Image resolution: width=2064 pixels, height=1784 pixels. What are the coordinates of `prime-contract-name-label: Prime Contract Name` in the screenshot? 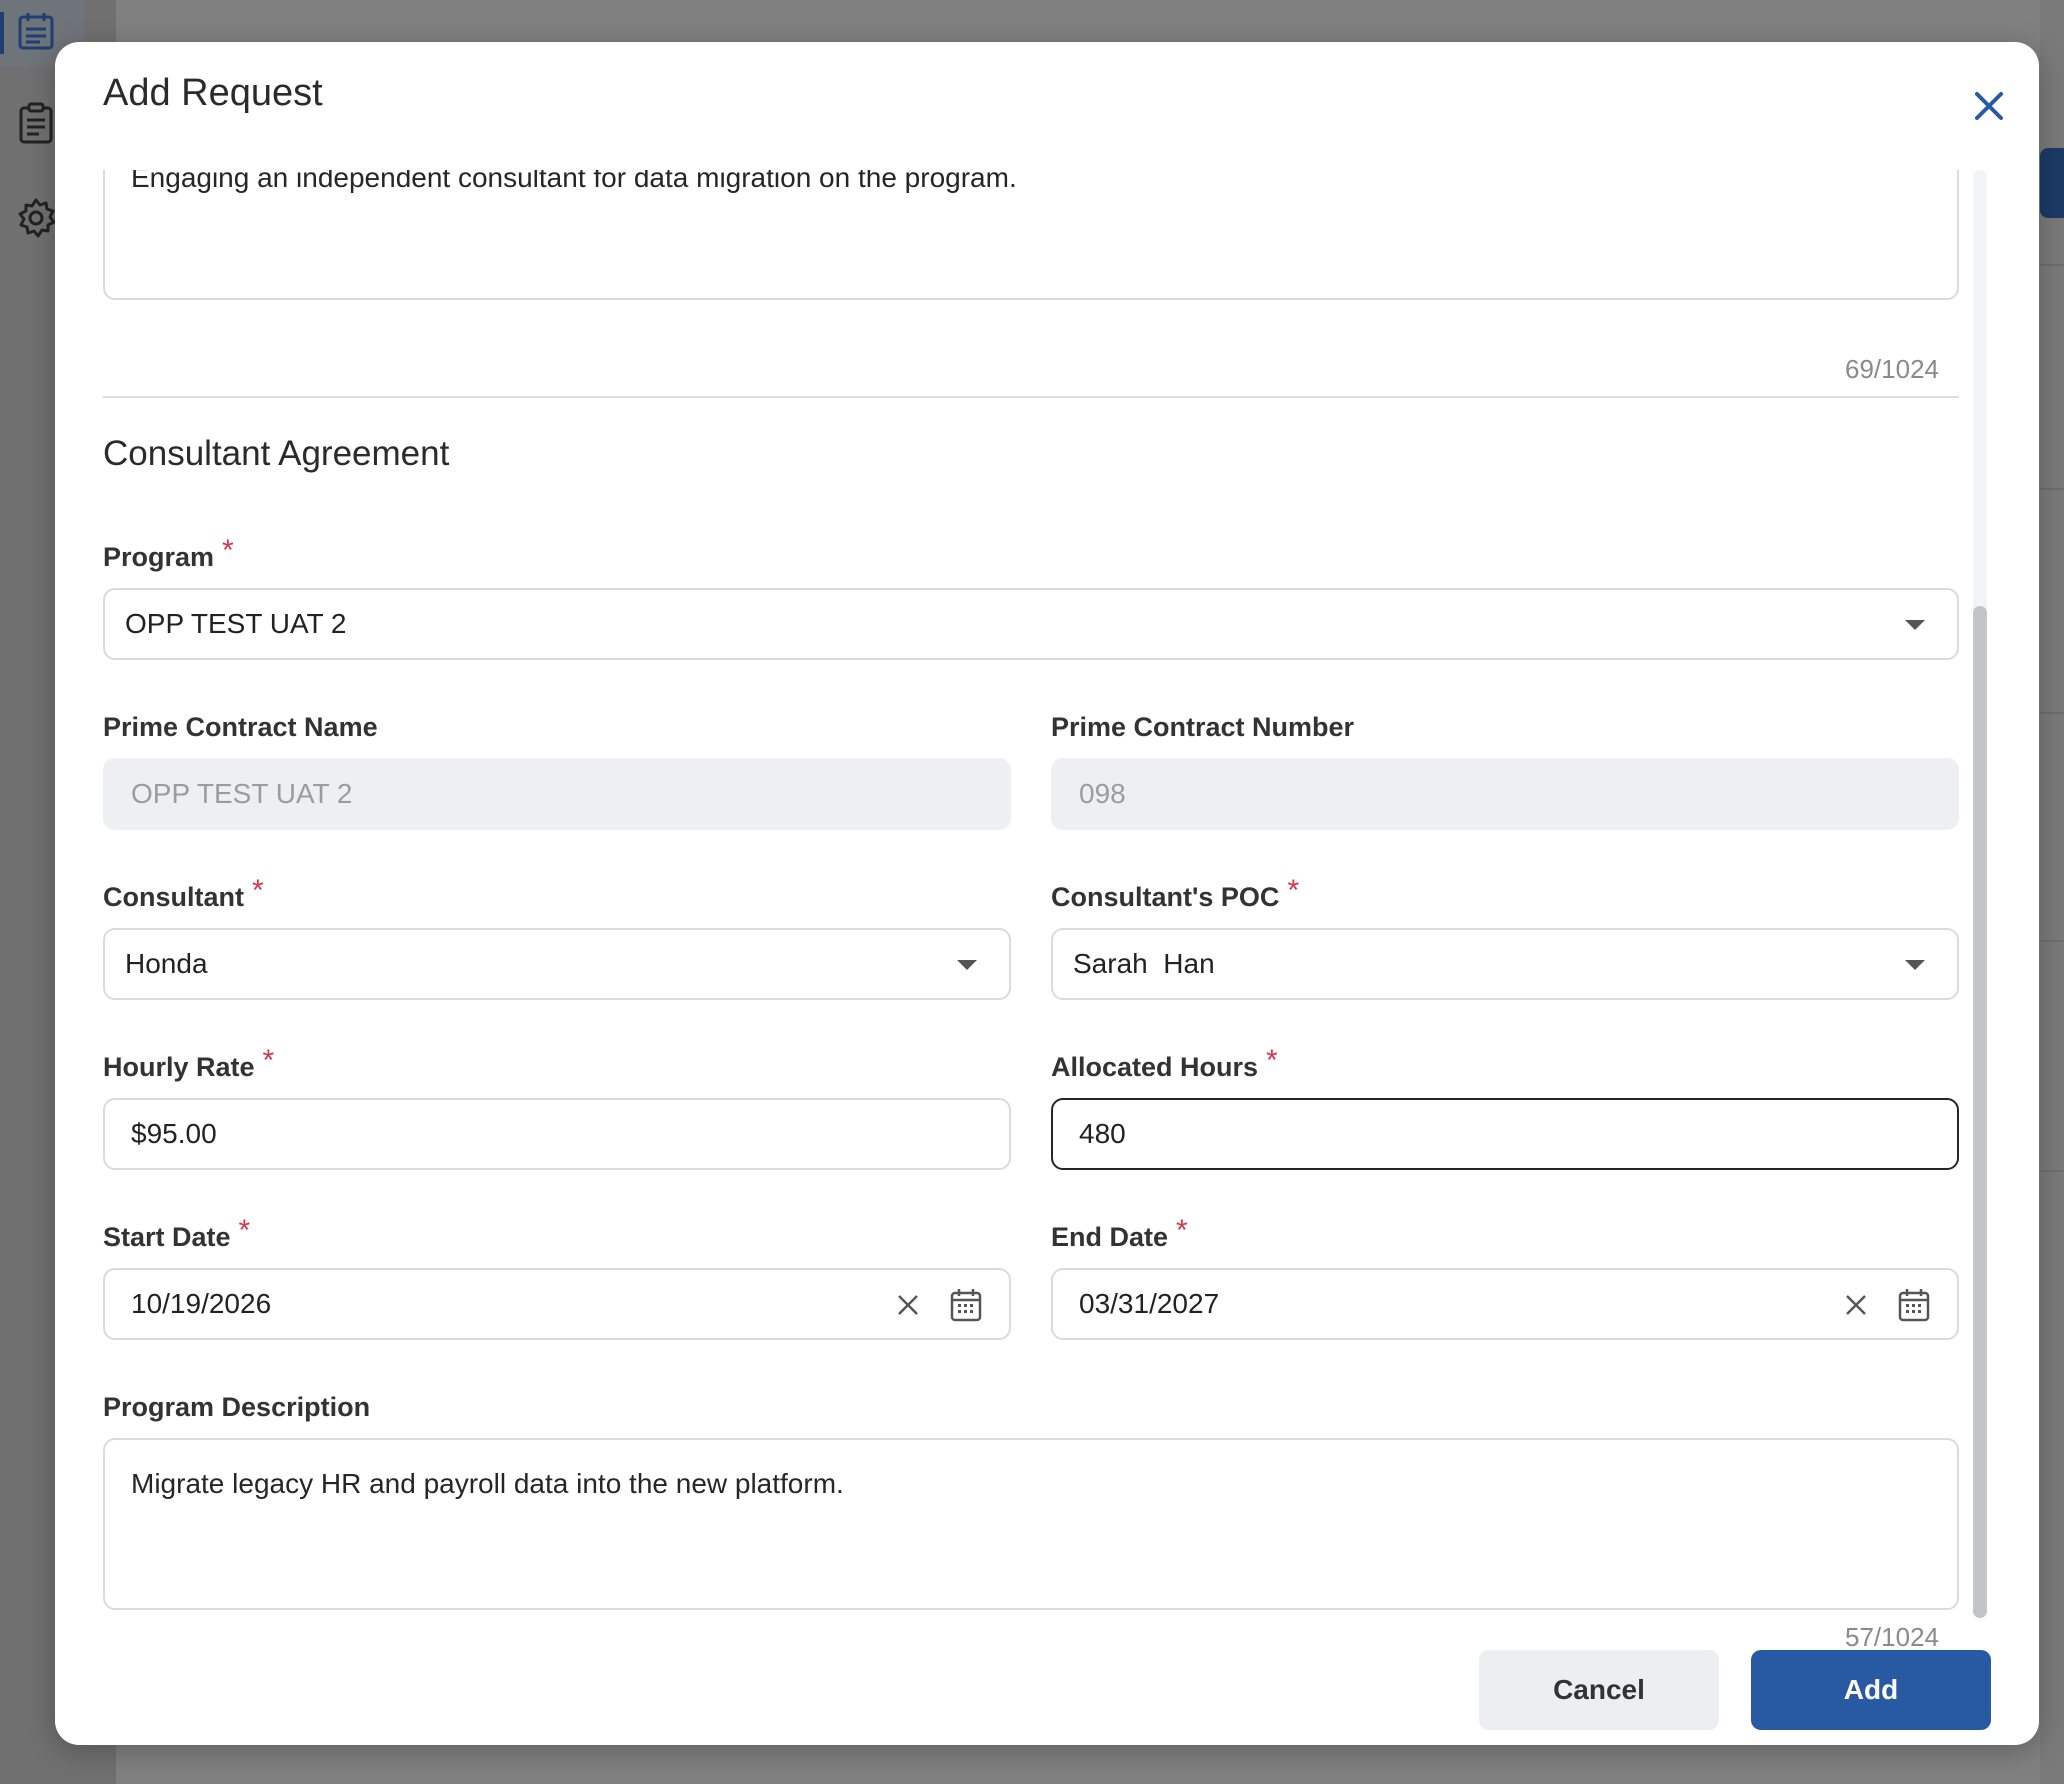 It's located at (240, 727).